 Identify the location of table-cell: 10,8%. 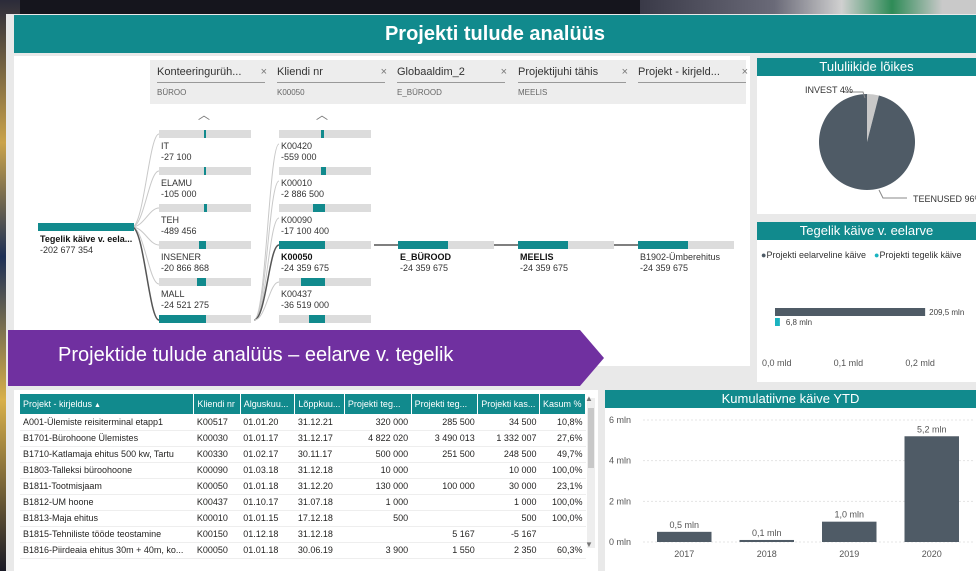
(562, 422).